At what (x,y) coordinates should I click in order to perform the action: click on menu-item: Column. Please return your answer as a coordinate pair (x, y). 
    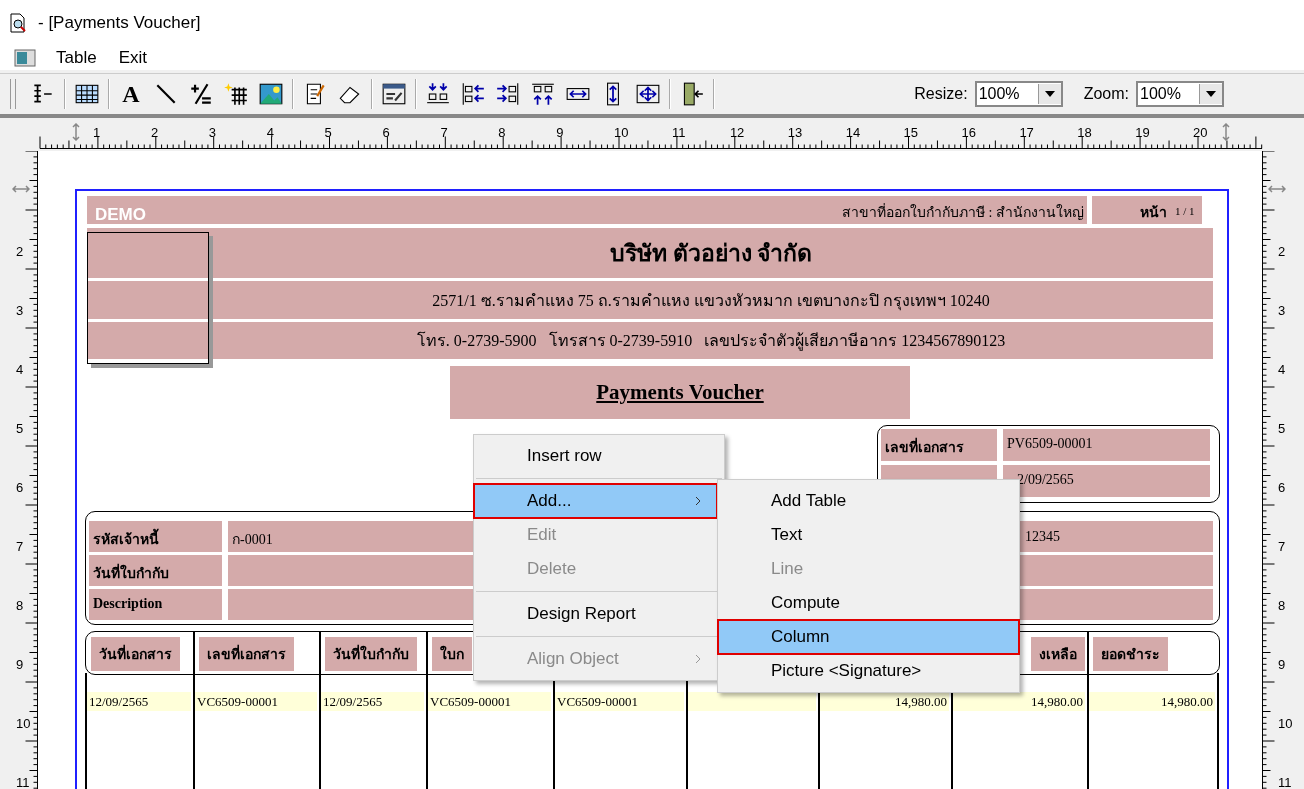
    Looking at the image, I should click on (868, 637).